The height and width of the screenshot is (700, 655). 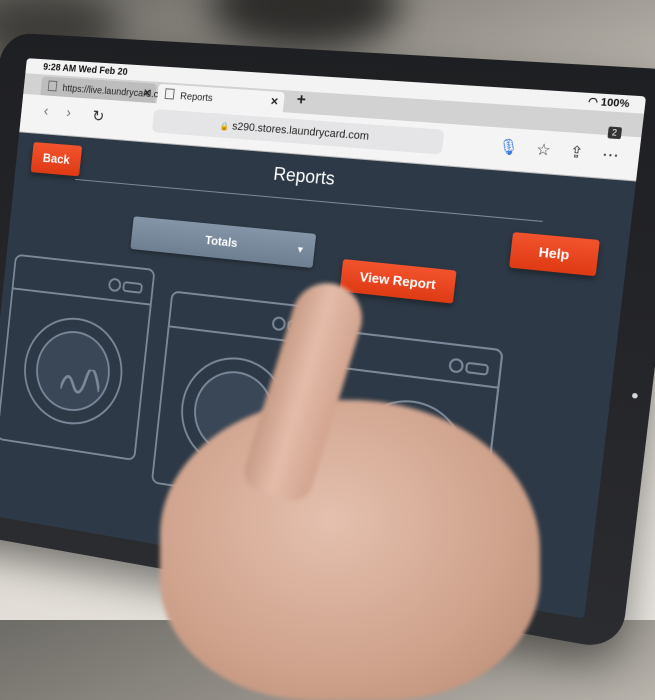 I want to click on lock-icon: 🔒, so click(x=224, y=126).